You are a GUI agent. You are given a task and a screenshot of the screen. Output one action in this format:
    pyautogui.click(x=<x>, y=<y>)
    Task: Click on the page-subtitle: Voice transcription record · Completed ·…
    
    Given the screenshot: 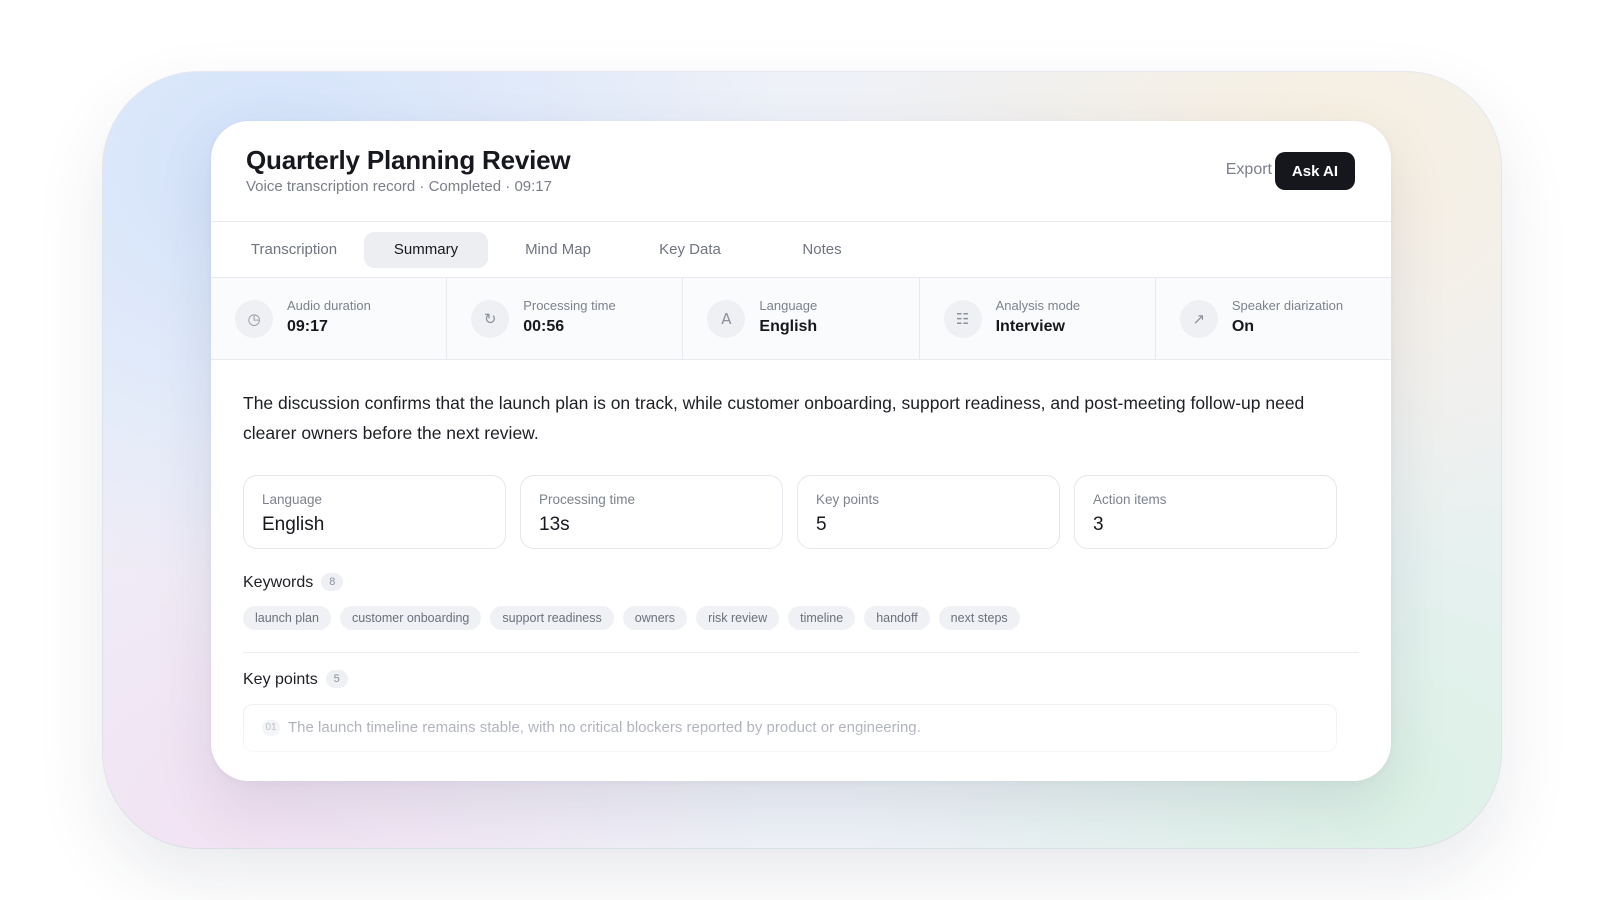 What is the action you would take?
    pyautogui.click(x=399, y=186)
    